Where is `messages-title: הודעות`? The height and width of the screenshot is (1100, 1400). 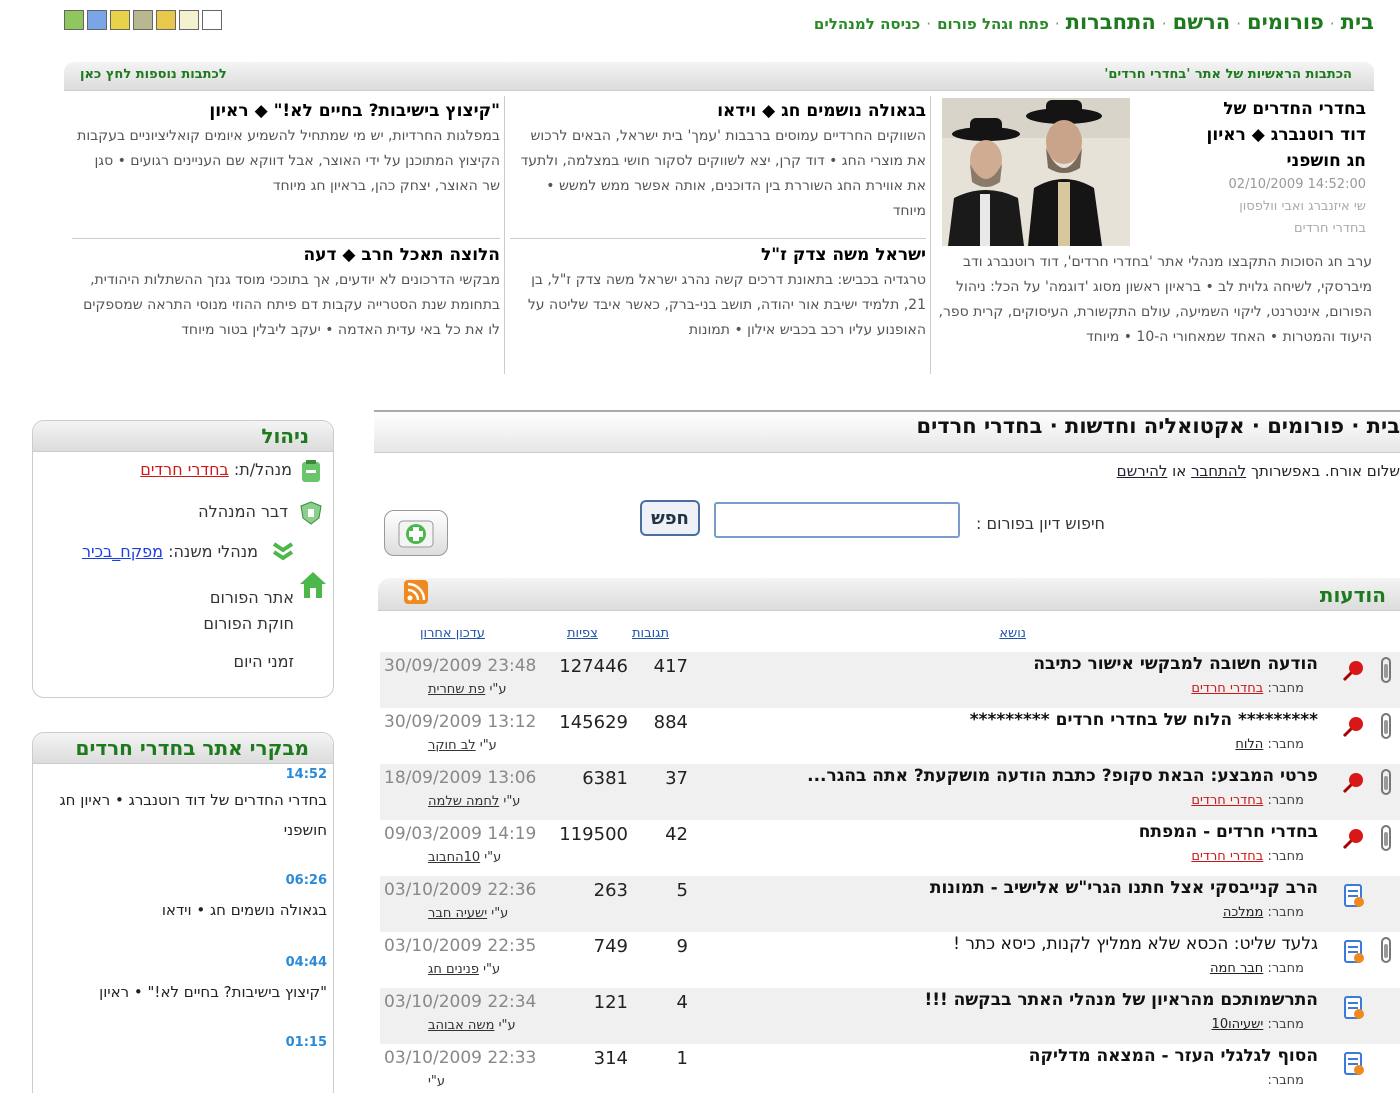 messages-title: הודעות is located at coordinates (1352, 595).